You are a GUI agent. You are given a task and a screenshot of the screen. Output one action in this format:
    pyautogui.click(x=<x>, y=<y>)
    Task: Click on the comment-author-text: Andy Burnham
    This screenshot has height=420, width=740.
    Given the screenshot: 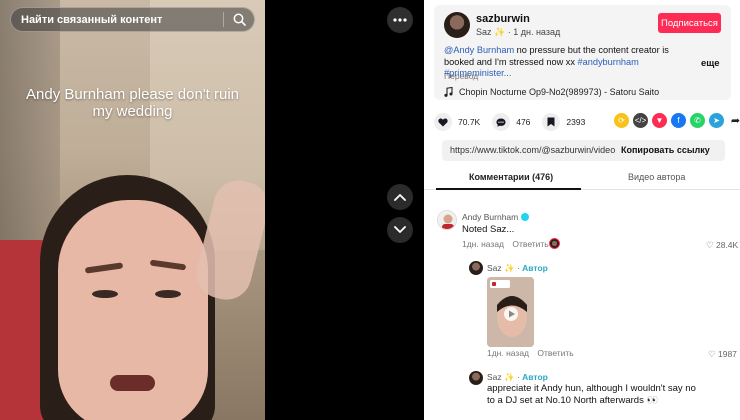 What is the action you would take?
    pyautogui.click(x=490, y=217)
    